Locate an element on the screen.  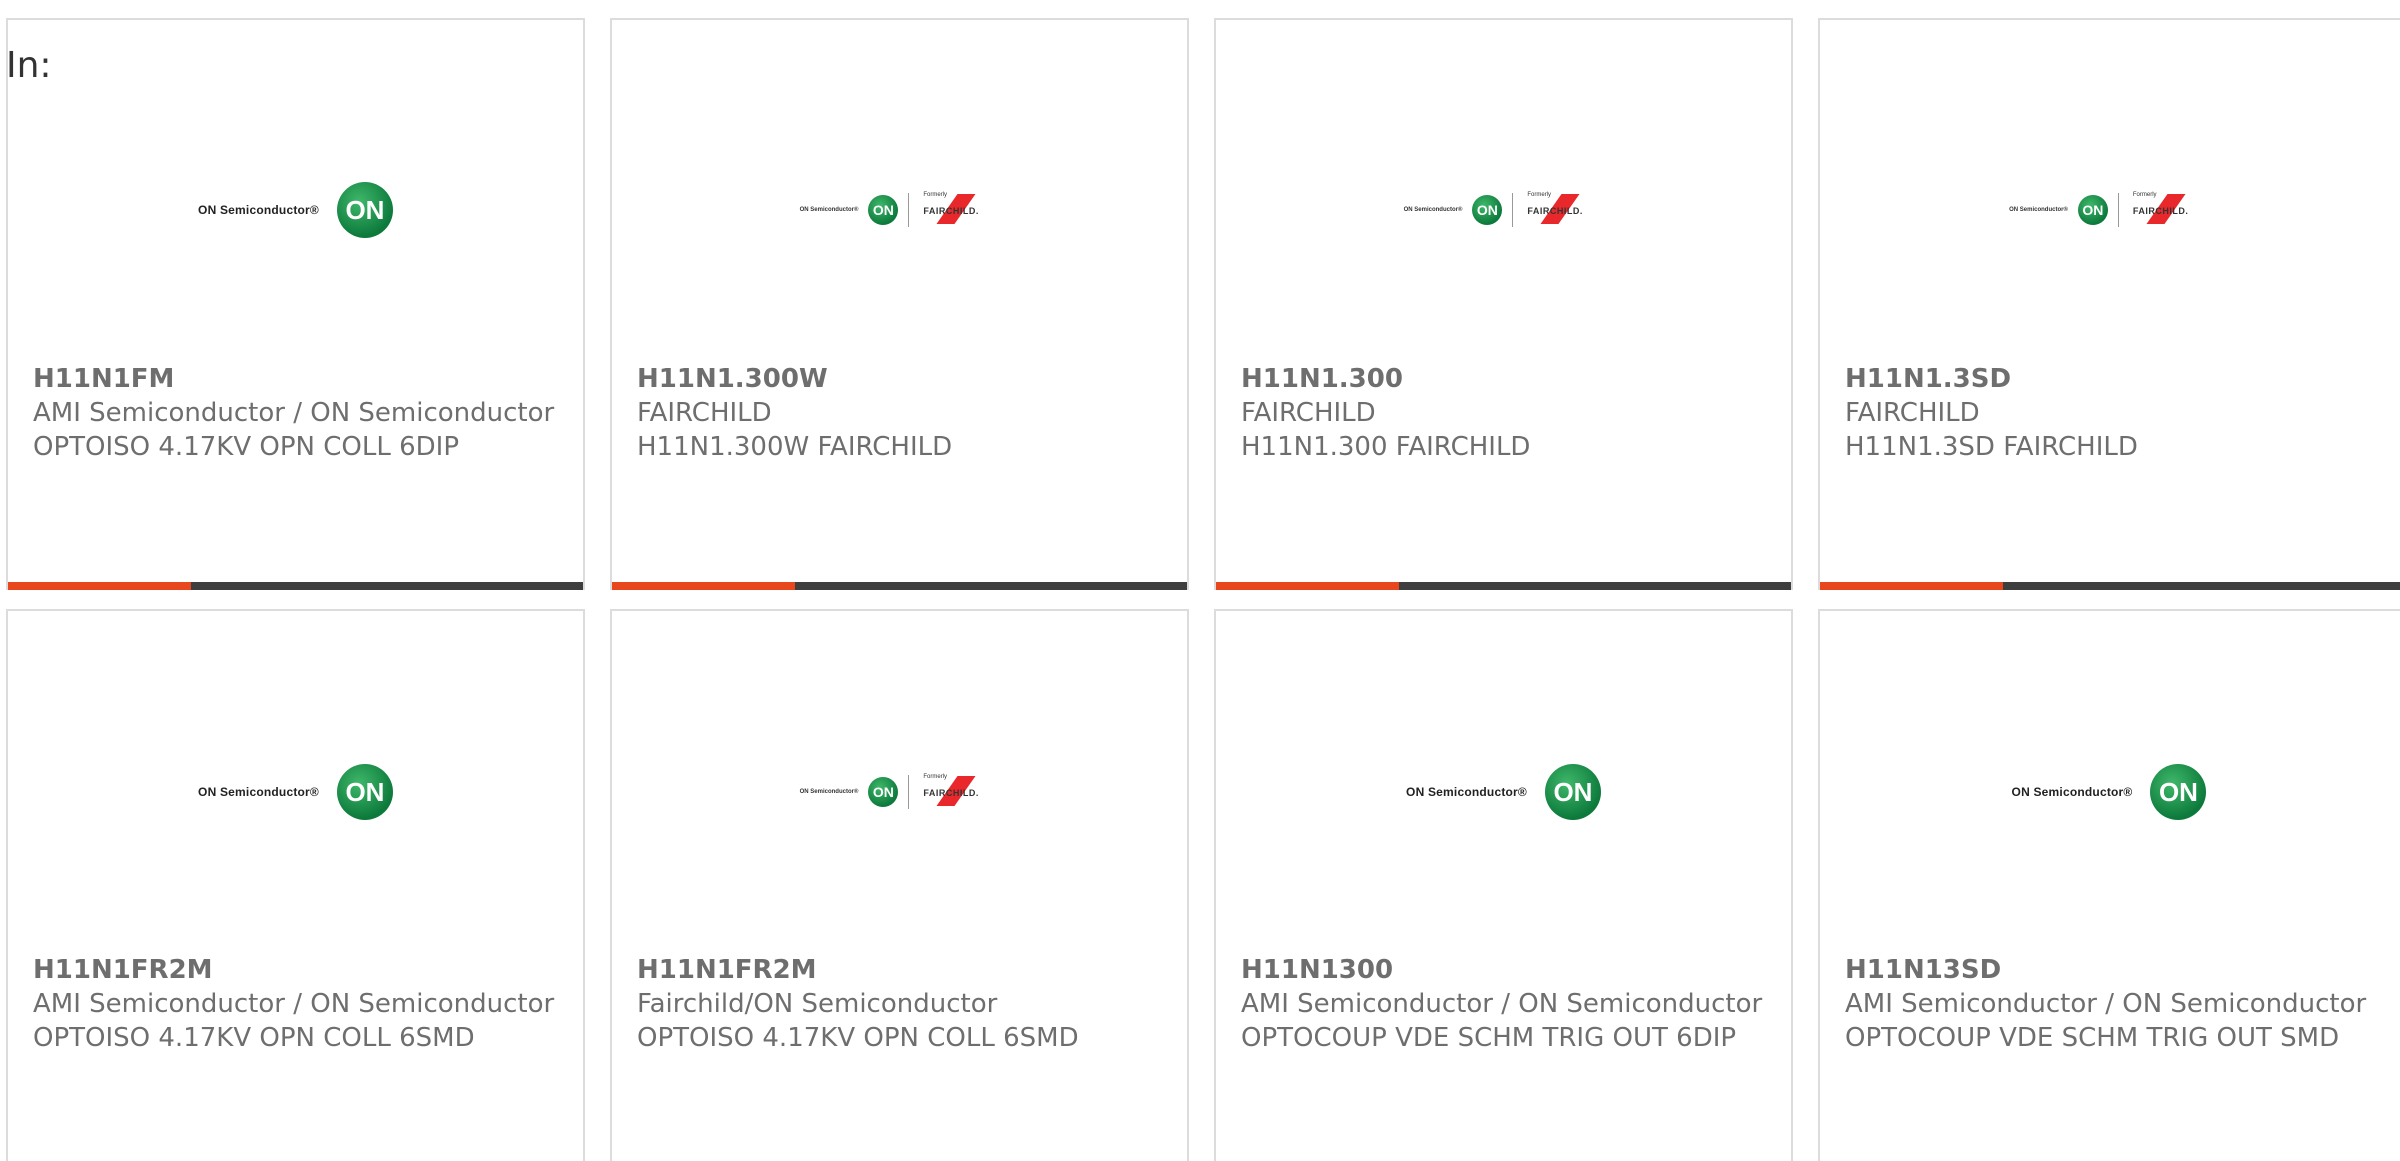
product-info: H11N1.300 FAIRCHILD H11N1.300 FAIRCHILD is located at coordinates (1506, 413).